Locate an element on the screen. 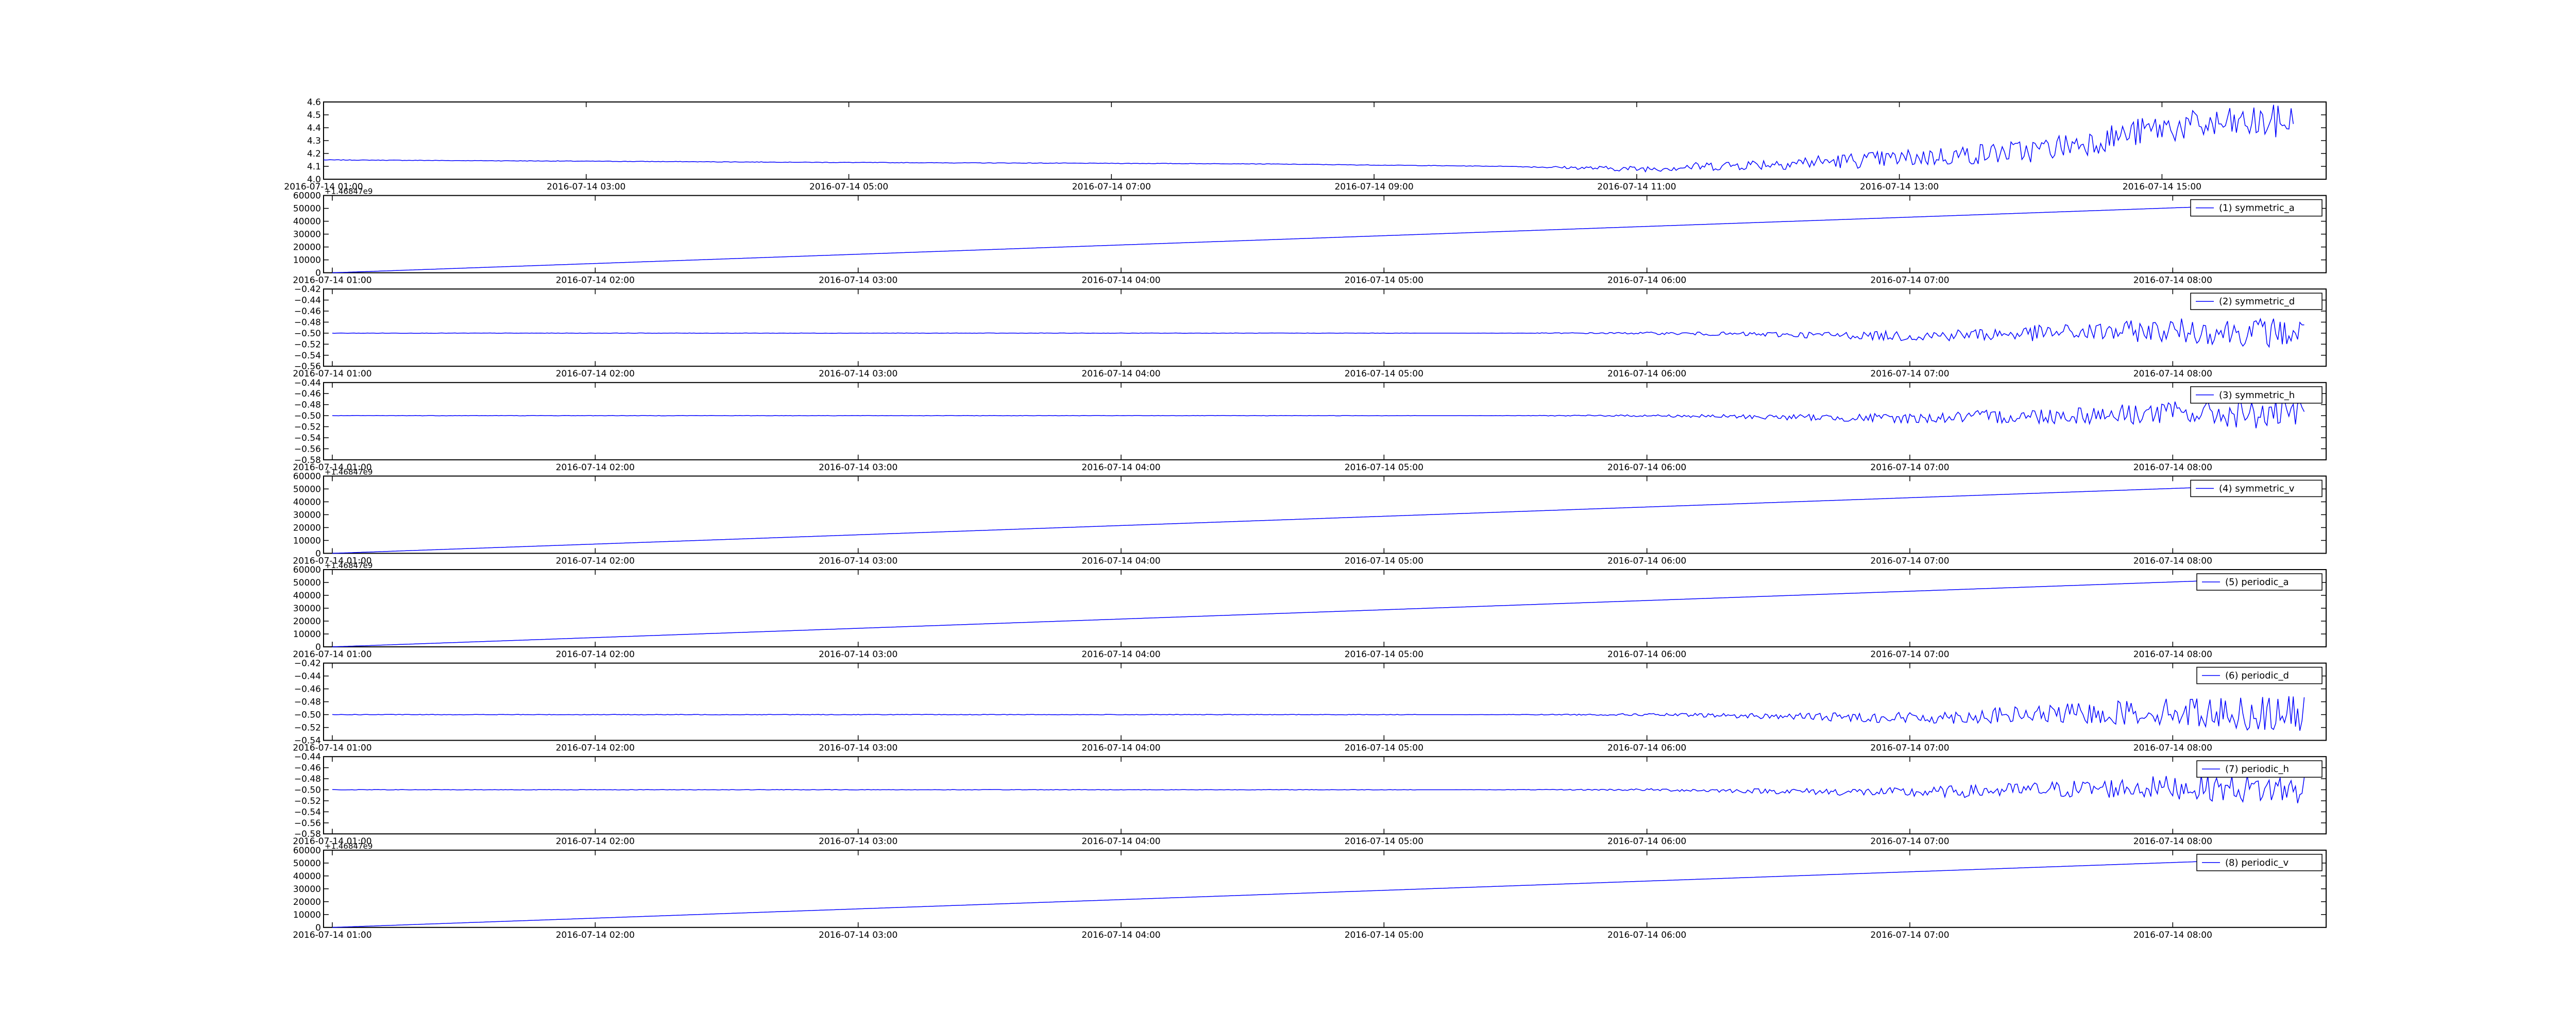 This screenshot has width=2576, height=1030. y-tick-label: 4.4 is located at coordinates (314, 128).